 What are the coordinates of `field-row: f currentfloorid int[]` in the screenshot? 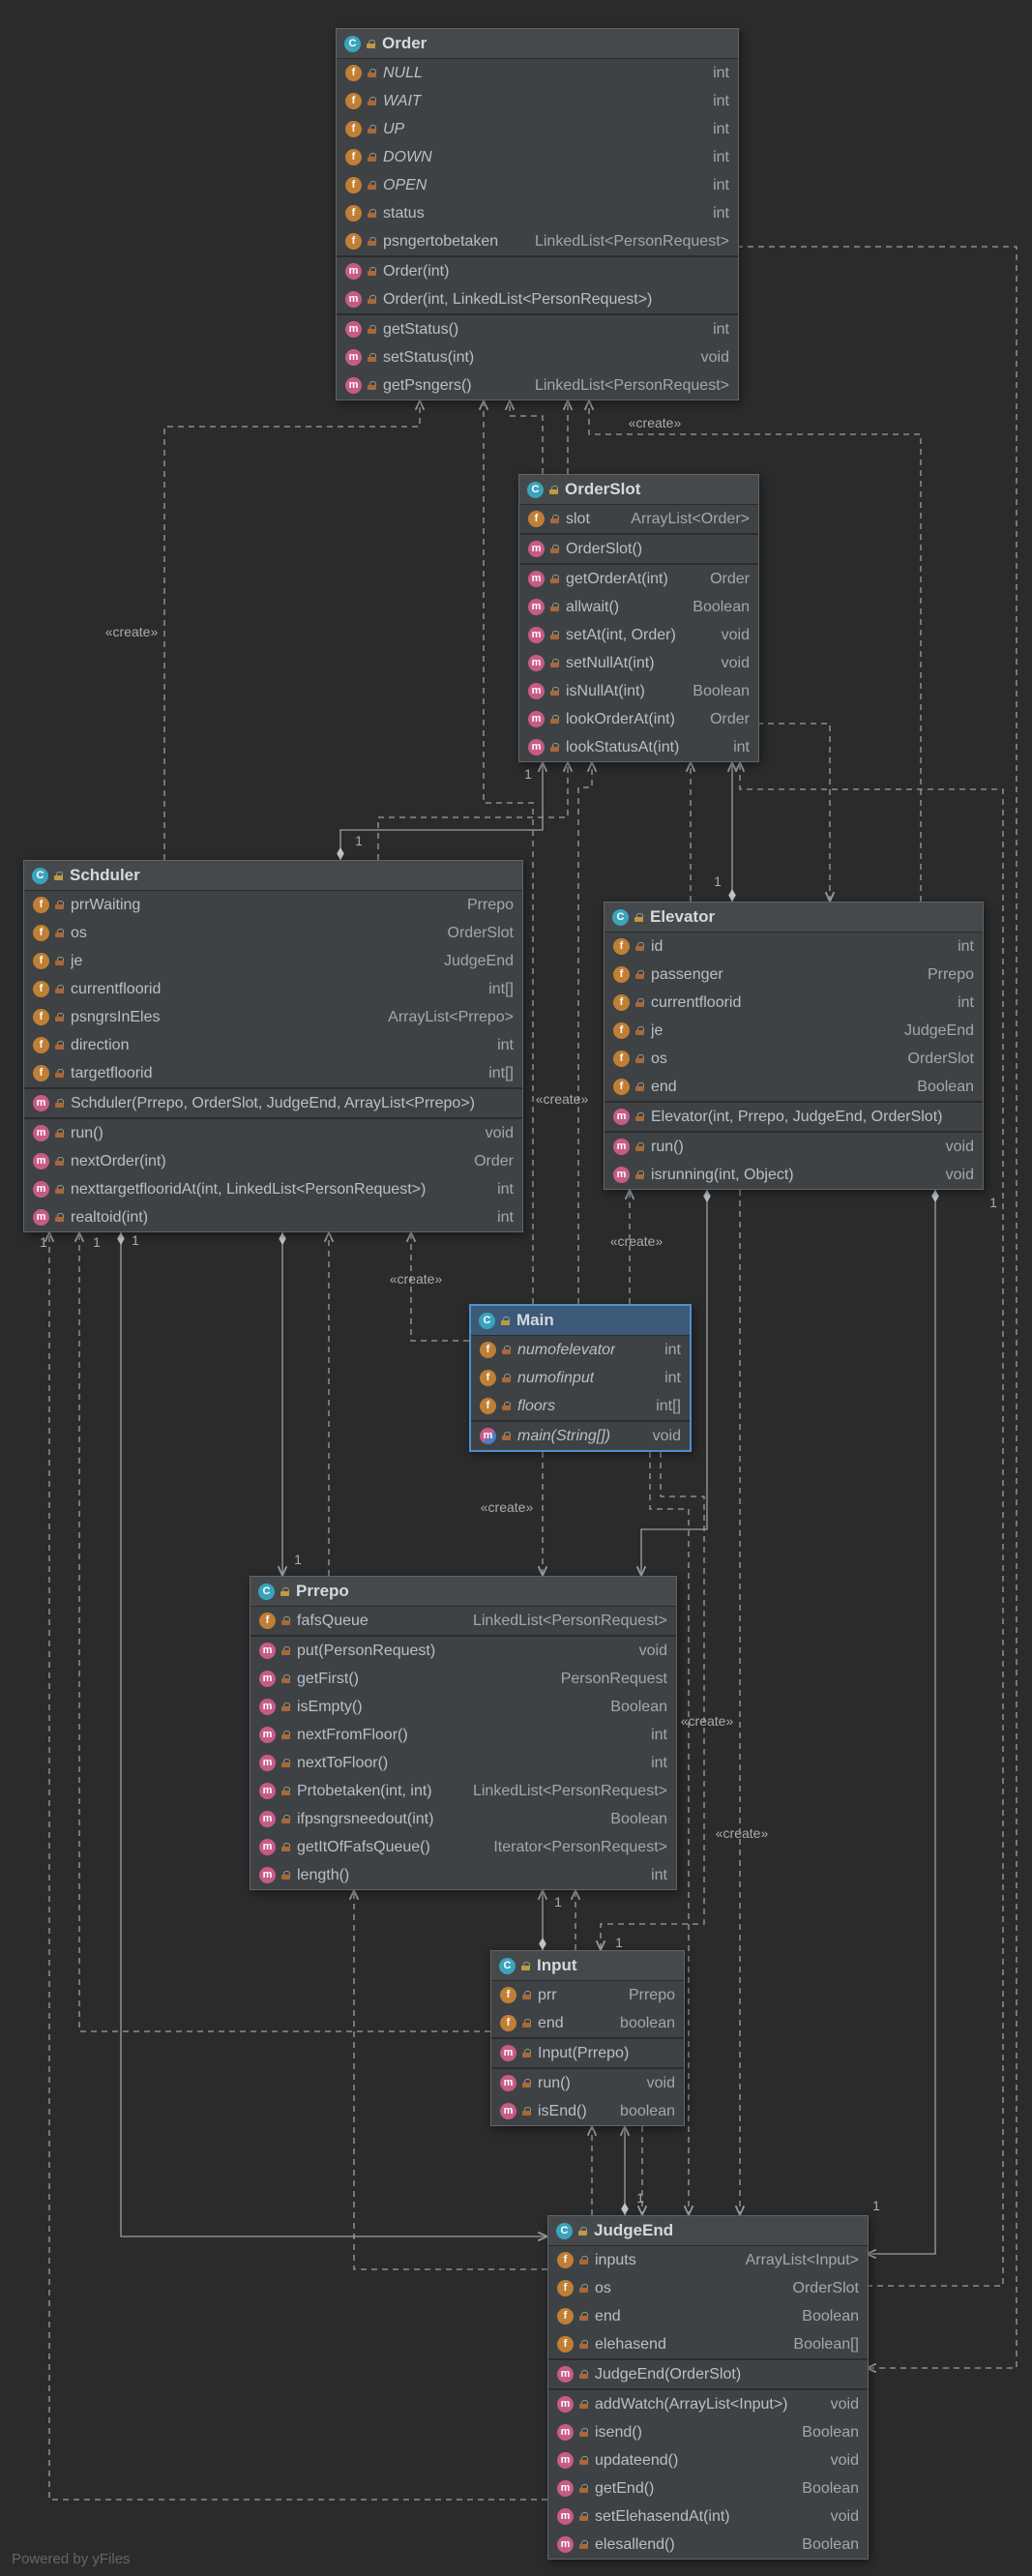 It's located at (273, 989).